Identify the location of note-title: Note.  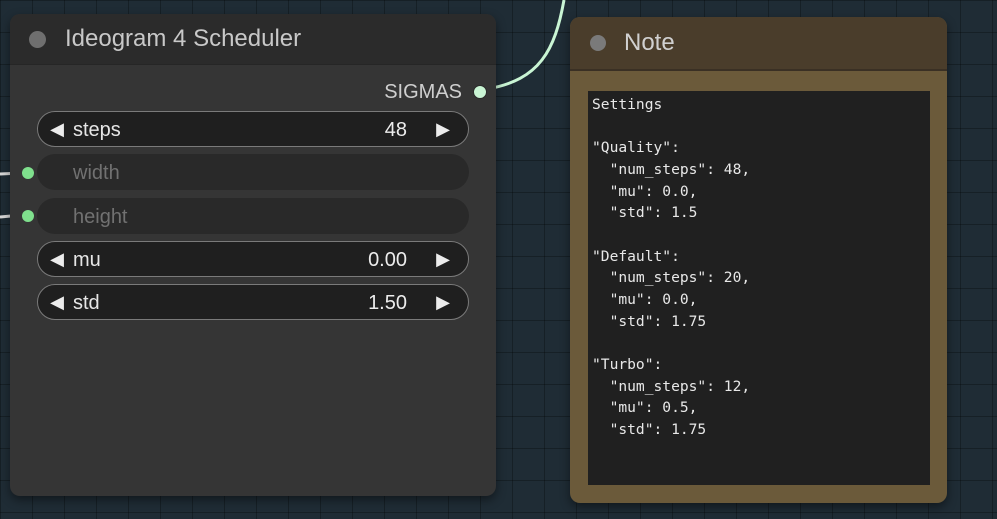
(649, 42).